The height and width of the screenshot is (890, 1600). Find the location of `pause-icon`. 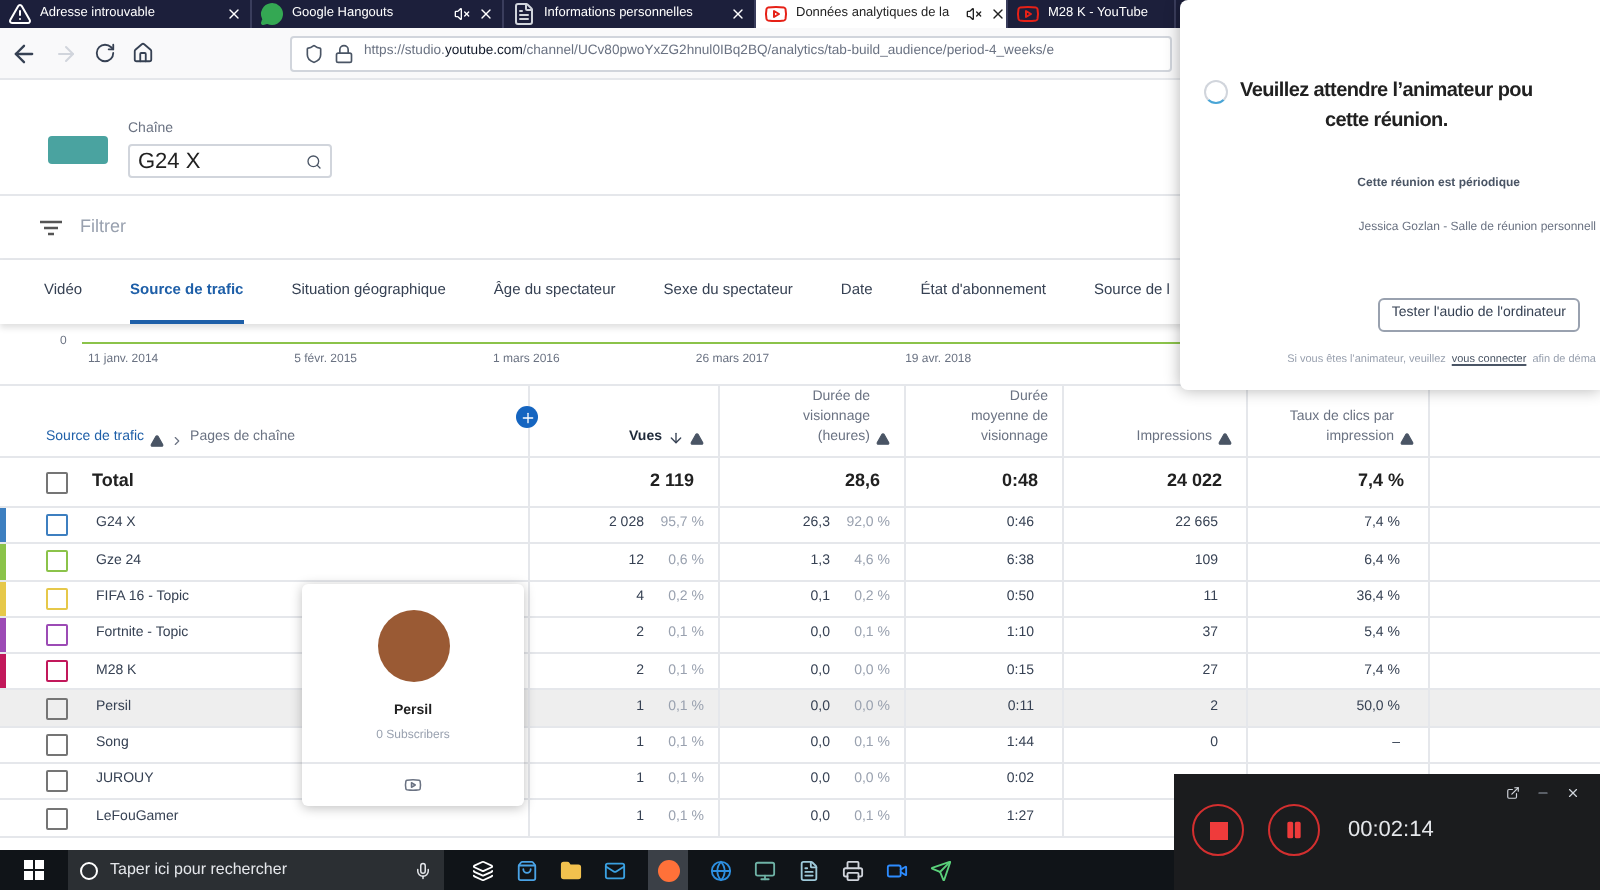

pause-icon is located at coordinates (1294, 830).